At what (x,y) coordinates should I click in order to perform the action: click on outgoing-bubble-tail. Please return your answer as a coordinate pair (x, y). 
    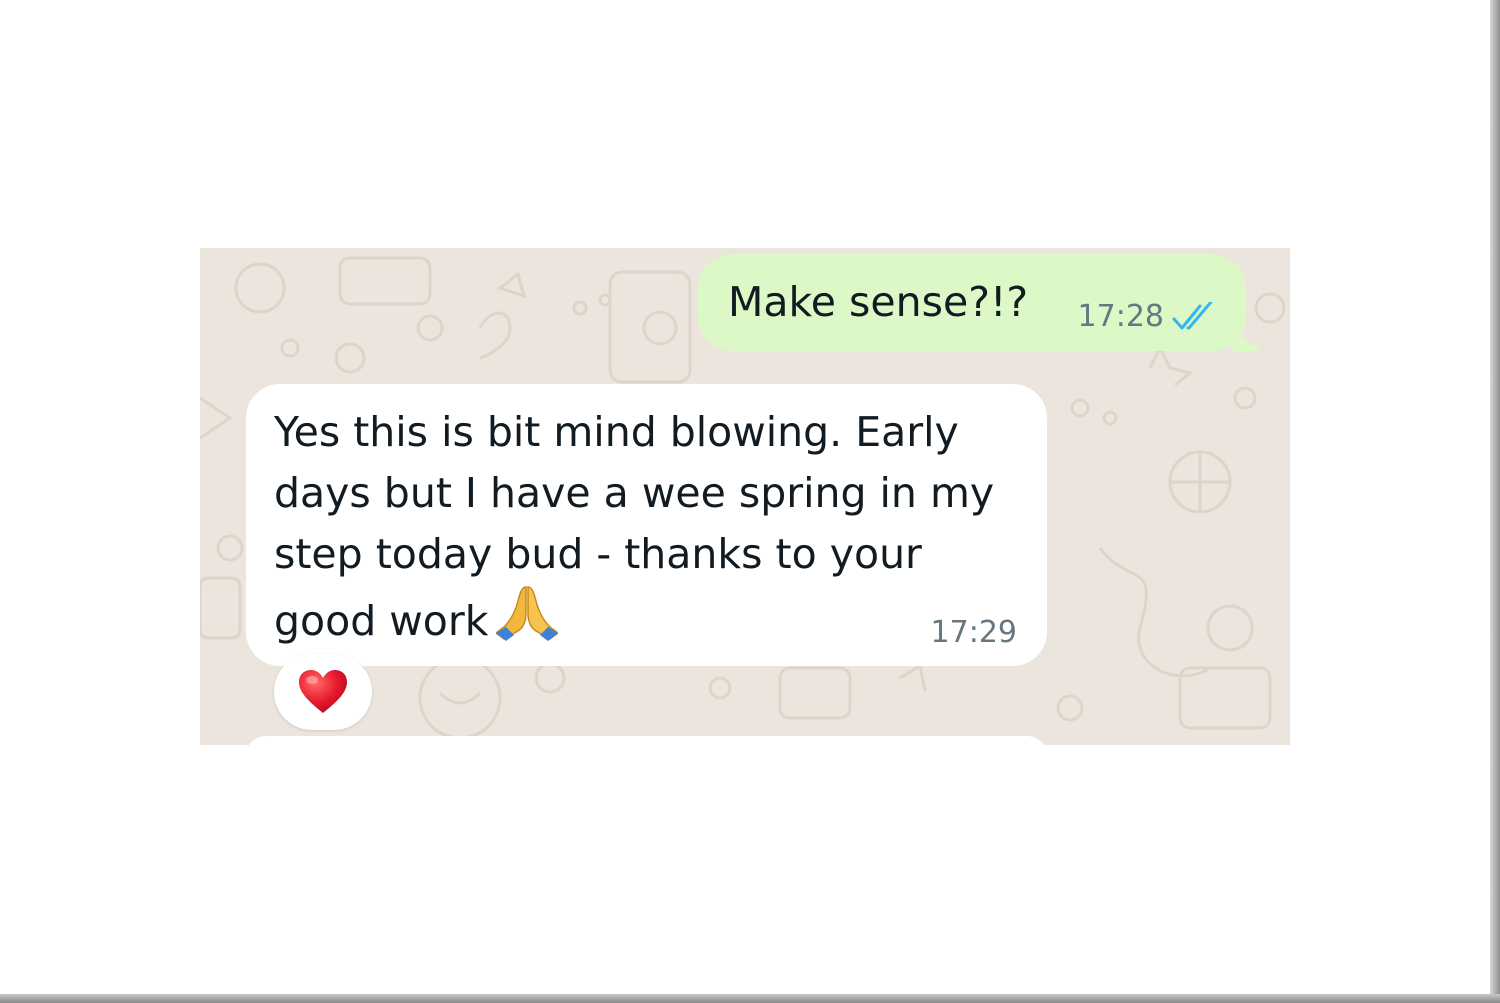
    Looking at the image, I should click on (1247, 340).